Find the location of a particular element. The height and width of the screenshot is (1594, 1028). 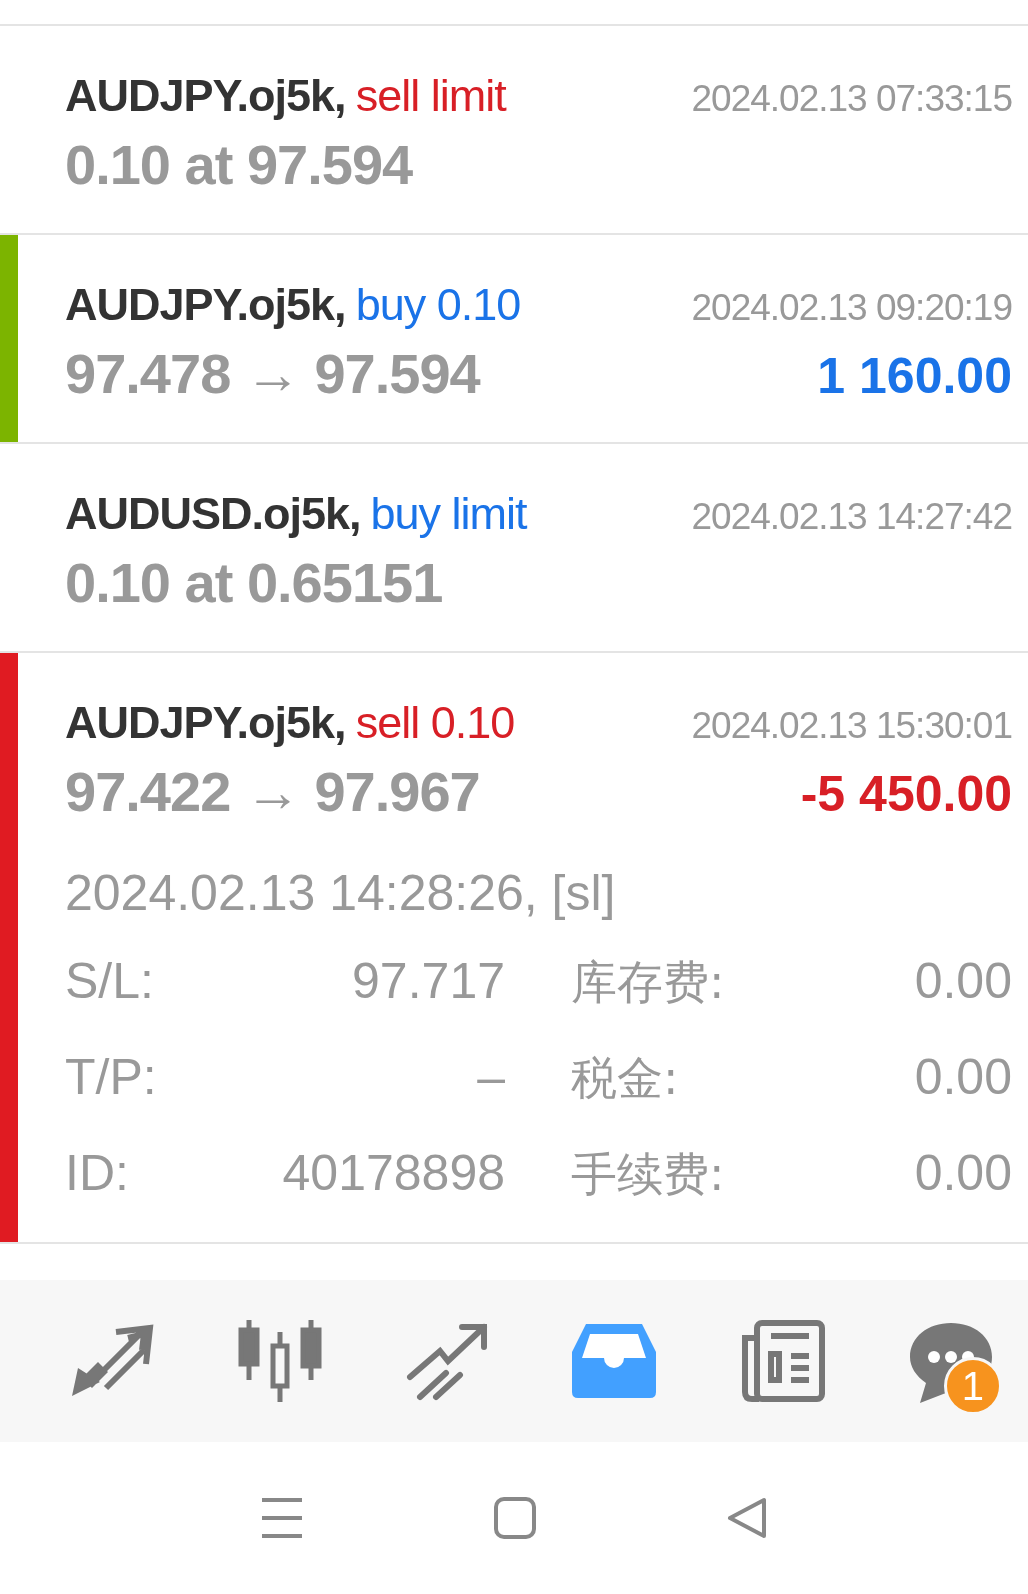

double-arrow-icon is located at coordinates (112, 1361).